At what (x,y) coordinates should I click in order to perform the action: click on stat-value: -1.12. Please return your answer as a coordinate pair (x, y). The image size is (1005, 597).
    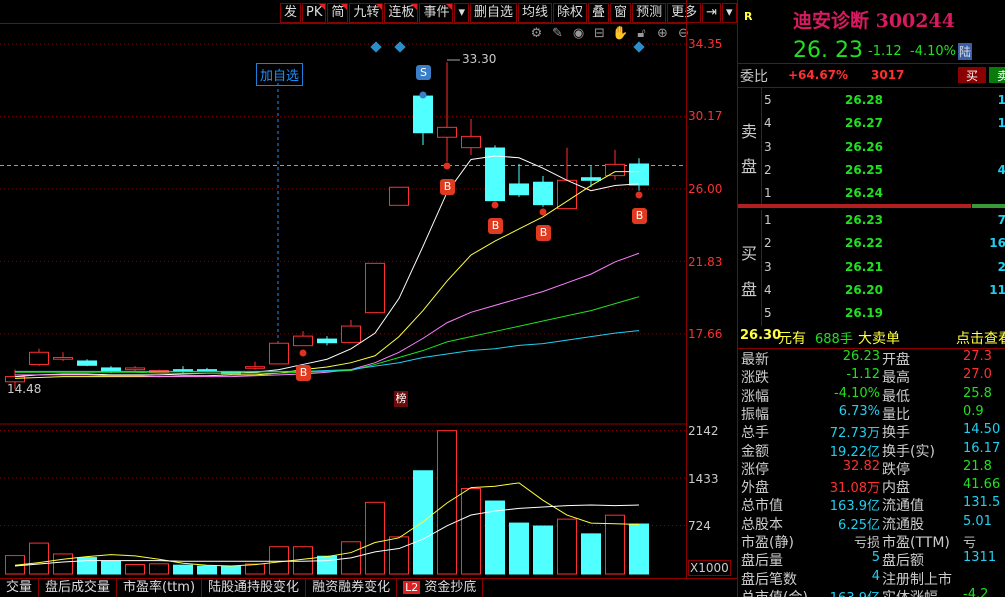
    Looking at the image, I should click on (863, 375).